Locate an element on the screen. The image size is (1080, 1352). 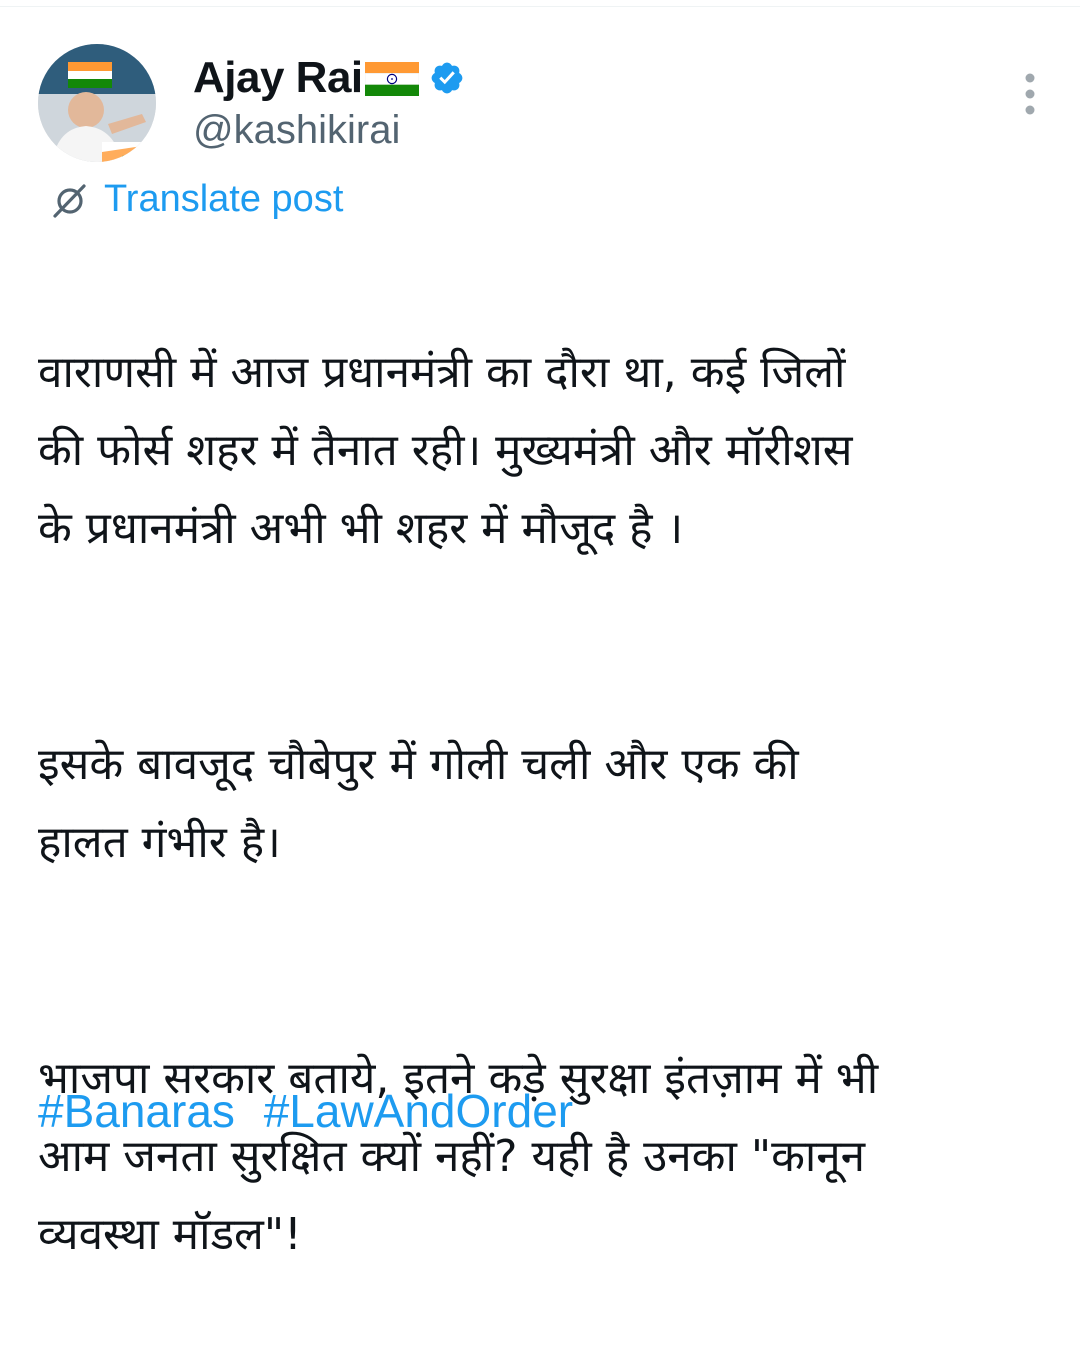
author-name-row: Ajay Rai is located at coordinates (329, 78).